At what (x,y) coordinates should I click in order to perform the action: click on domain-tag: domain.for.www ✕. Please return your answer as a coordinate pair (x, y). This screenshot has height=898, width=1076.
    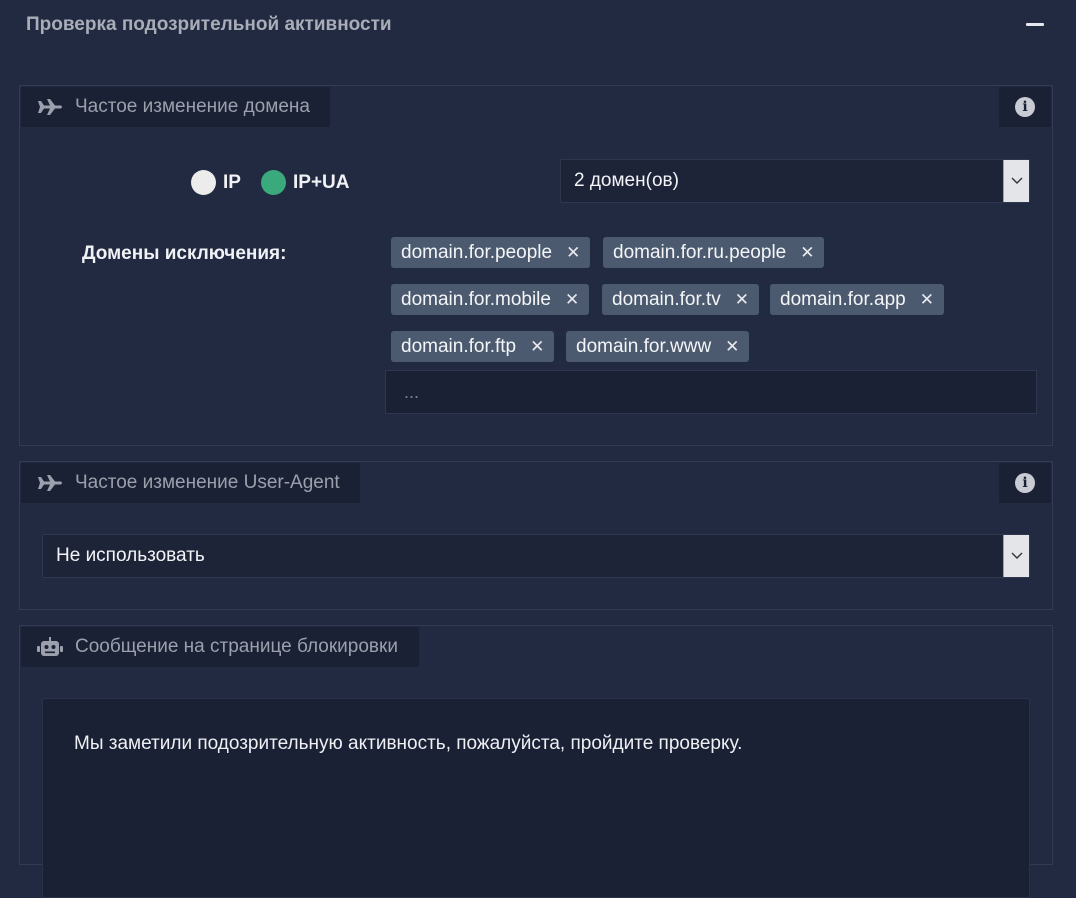
    Looking at the image, I should click on (658, 346).